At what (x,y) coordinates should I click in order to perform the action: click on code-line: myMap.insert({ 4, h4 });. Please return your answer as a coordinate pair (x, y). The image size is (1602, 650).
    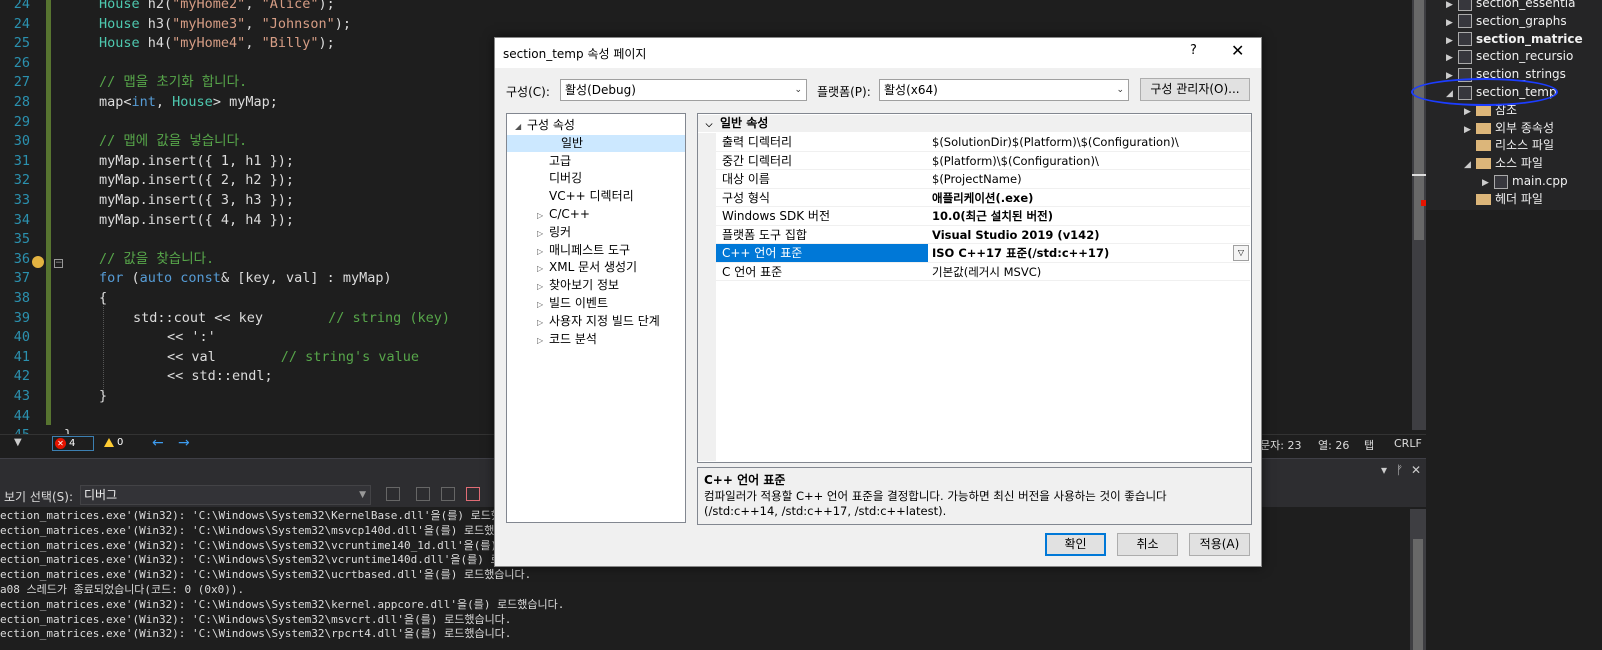
    Looking at the image, I should click on (196, 221).